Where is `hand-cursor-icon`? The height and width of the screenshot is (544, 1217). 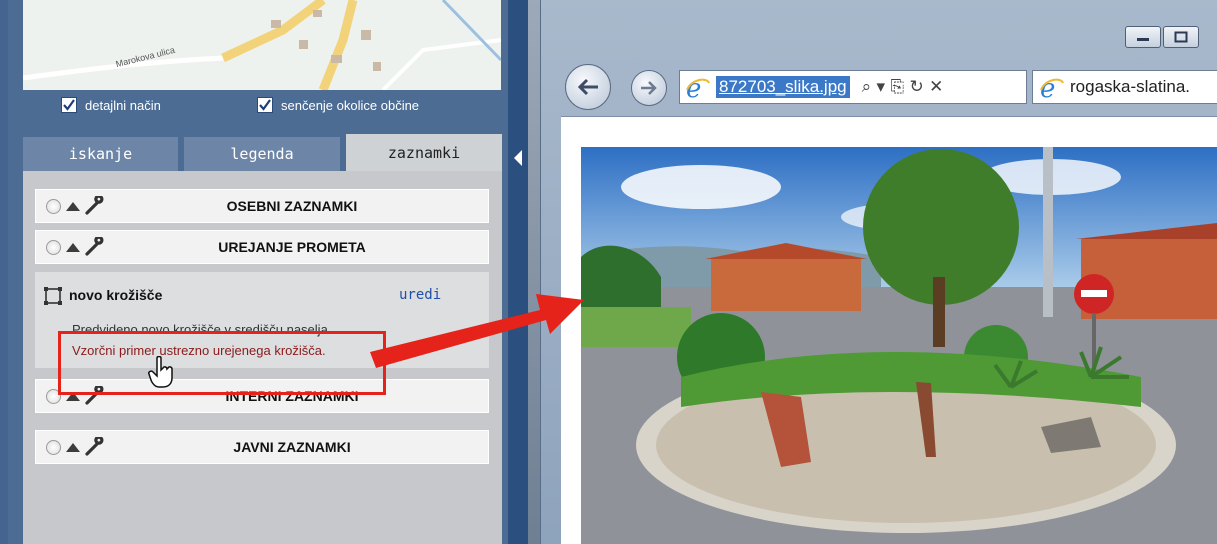
hand-cursor-icon is located at coordinates (160, 372).